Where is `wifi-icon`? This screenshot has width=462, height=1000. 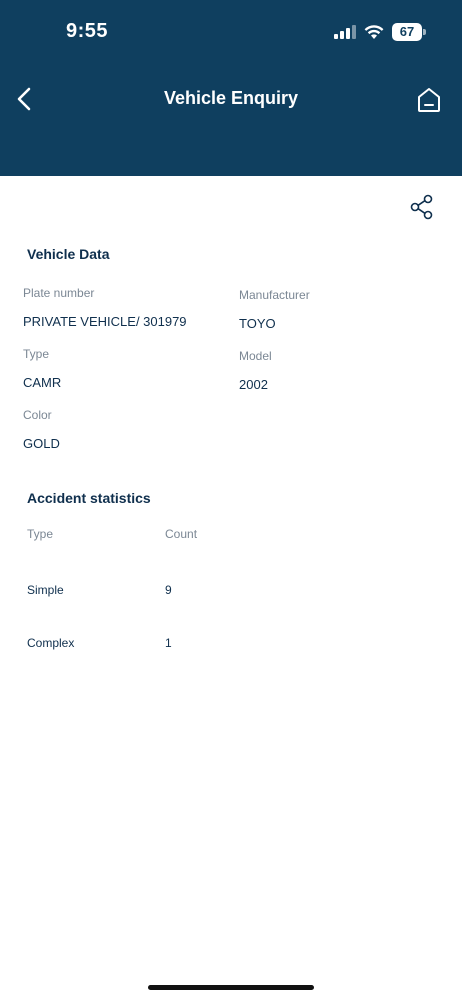 wifi-icon is located at coordinates (374, 32).